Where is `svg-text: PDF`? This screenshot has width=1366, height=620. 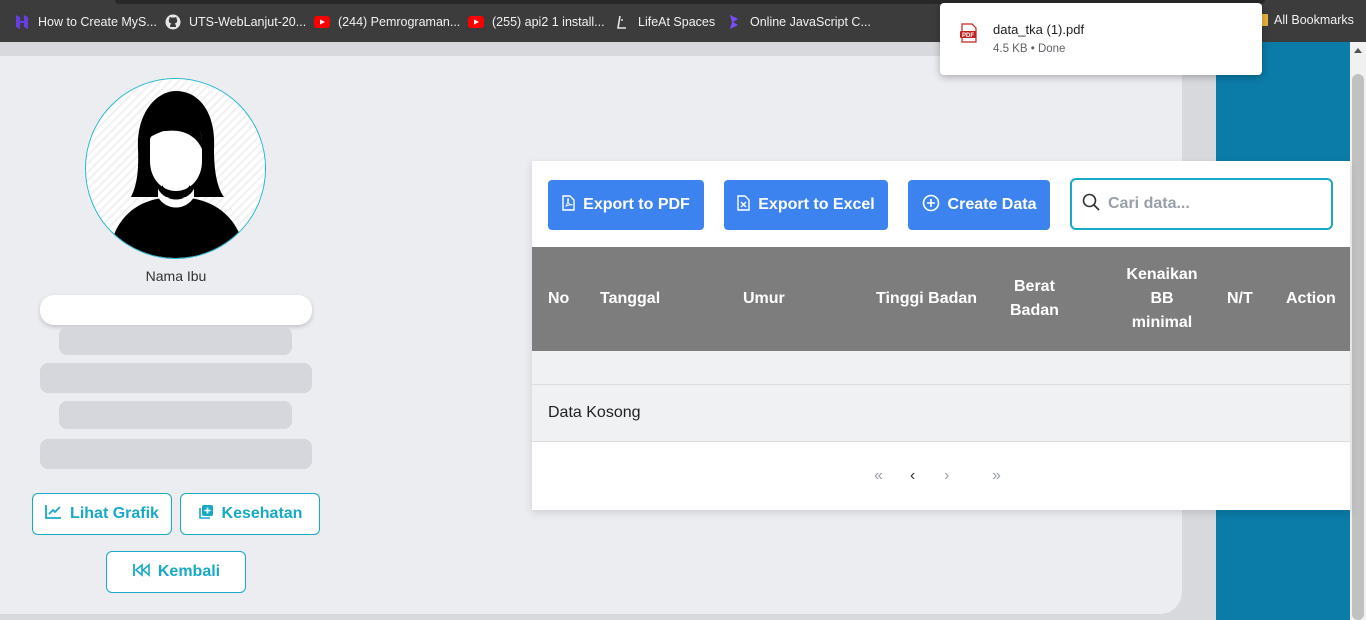 svg-text: PDF is located at coordinates (968, 36).